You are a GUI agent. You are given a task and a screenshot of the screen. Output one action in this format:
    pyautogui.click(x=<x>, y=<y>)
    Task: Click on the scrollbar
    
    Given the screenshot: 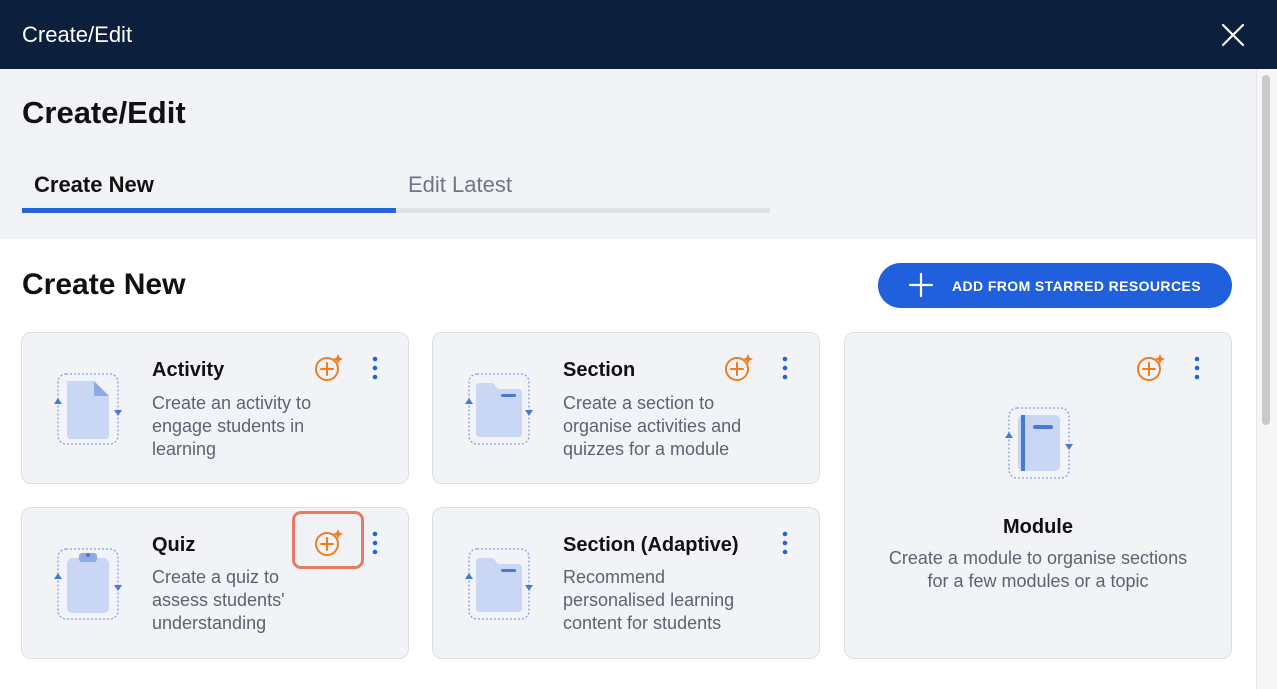 What is the action you would take?
    pyautogui.click(x=1266, y=379)
    